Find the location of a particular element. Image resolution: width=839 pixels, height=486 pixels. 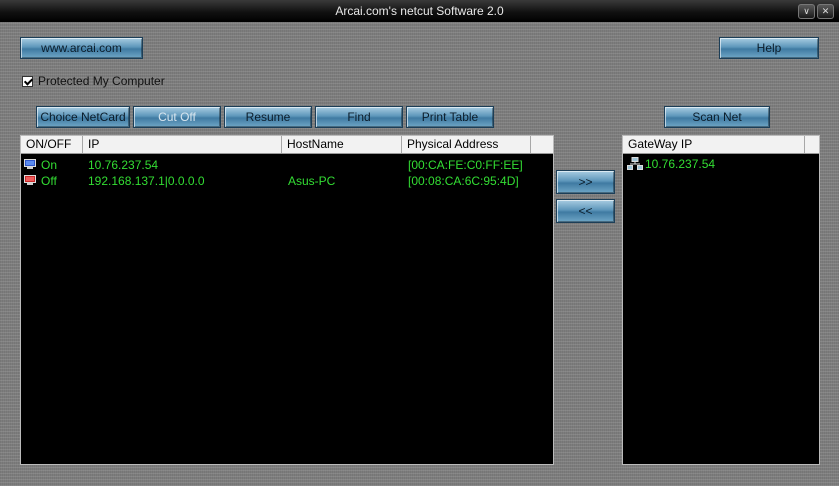

scan-net-button: Scan Net is located at coordinates (717, 117).